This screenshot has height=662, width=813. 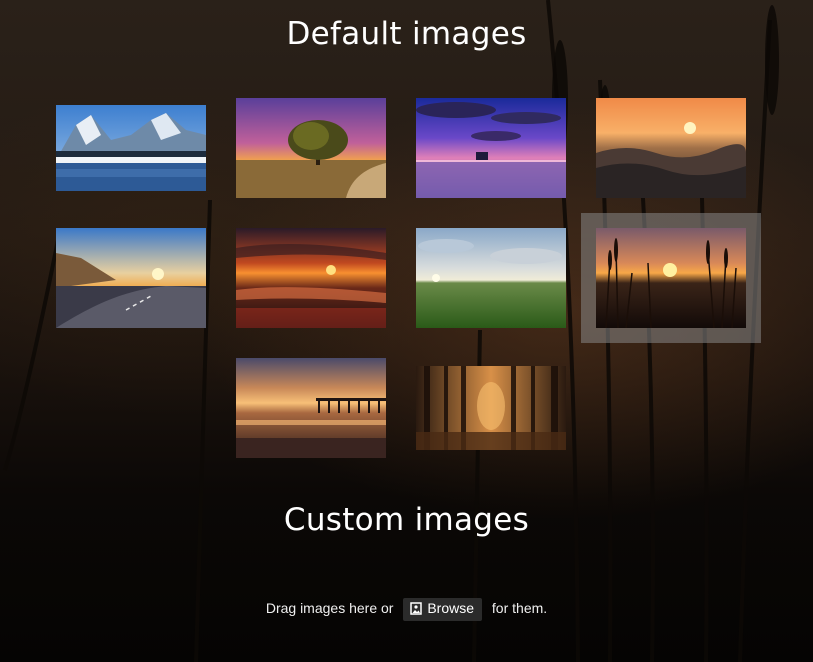 What do you see at coordinates (671, 148) in the screenshot?
I see `thumbnail-ocean-waves-sunset` at bounding box center [671, 148].